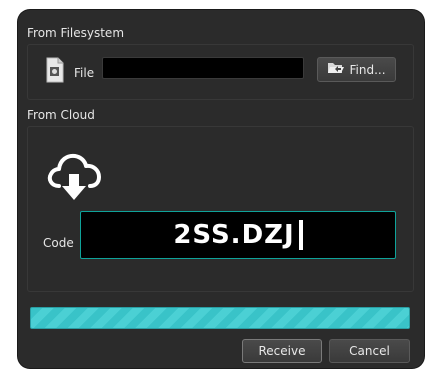 This screenshot has width=427, height=371. I want to click on cancel-button: Cancel, so click(369, 351).